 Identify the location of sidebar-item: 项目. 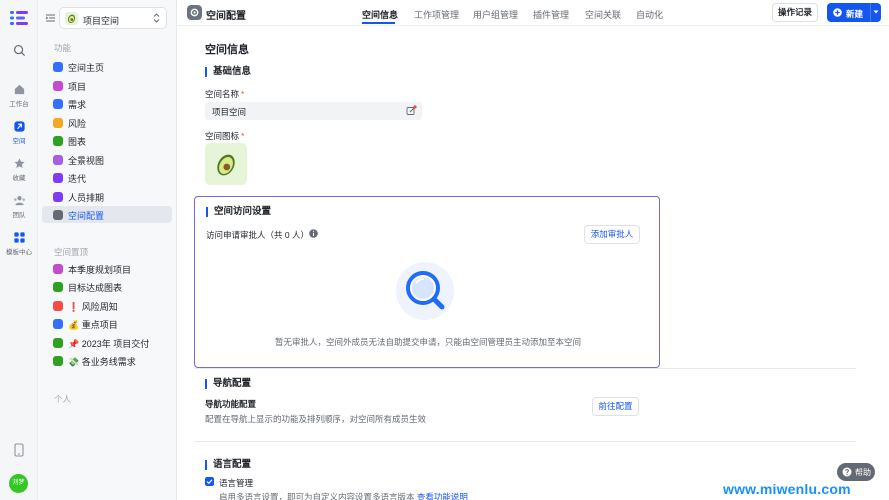
(107, 85).